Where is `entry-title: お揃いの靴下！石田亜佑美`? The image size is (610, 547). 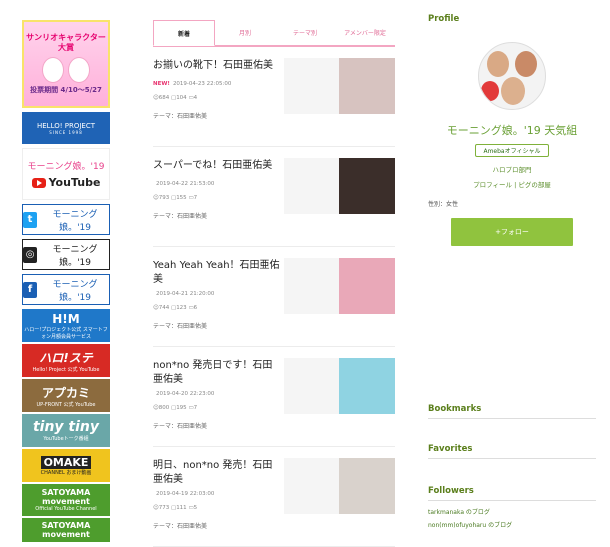
entry-title: お揃いの靴下！石田亜佑美 is located at coordinates (217, 66).